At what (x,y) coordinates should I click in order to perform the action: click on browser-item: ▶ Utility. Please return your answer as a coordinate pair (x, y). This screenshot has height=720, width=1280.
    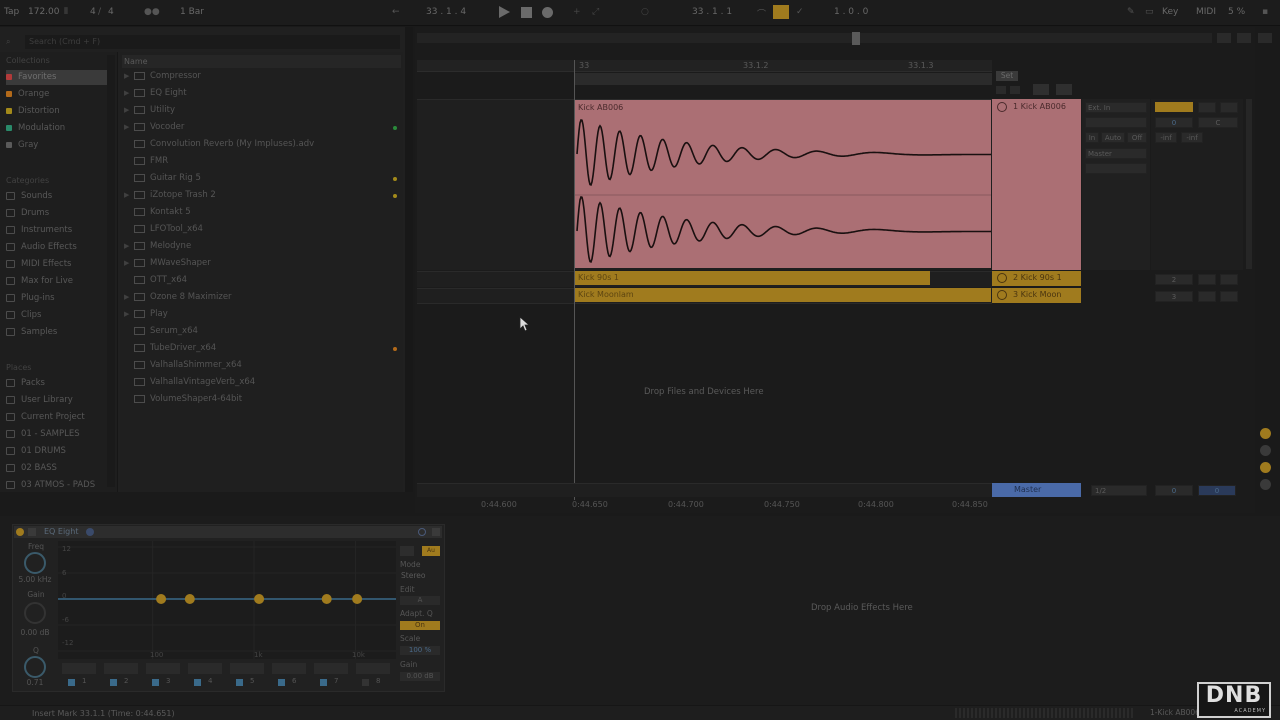
    Looking at the image, I should click on (261, 110).